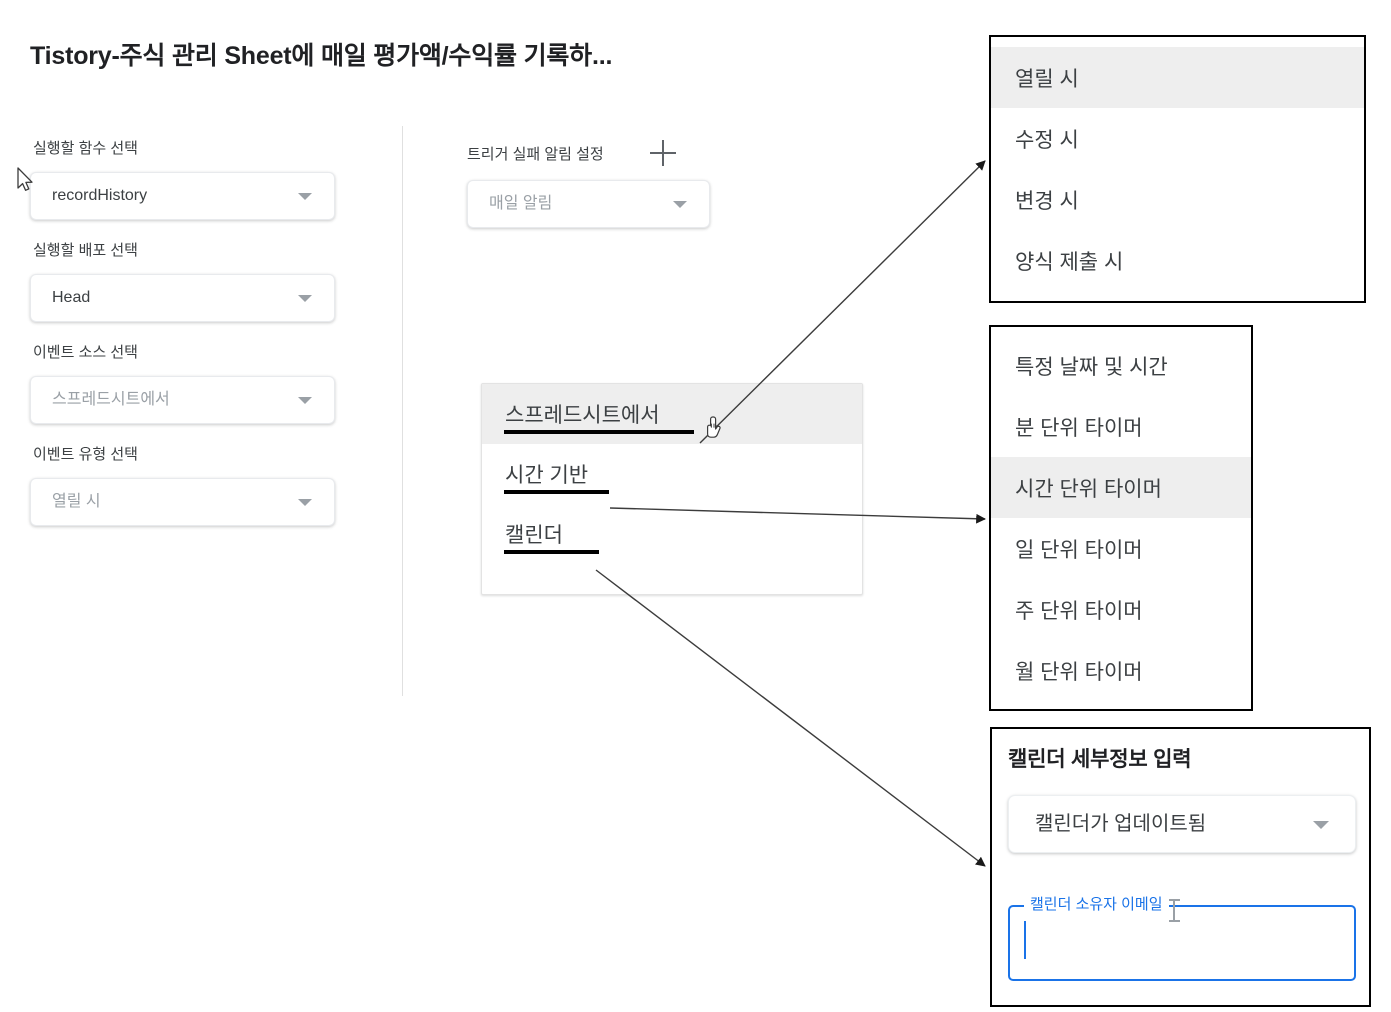  Describe the element at coordinates (1100, 759) in the screenshot. I see `calendar-details-title: 캘린더 세부정보 입력` at that location.